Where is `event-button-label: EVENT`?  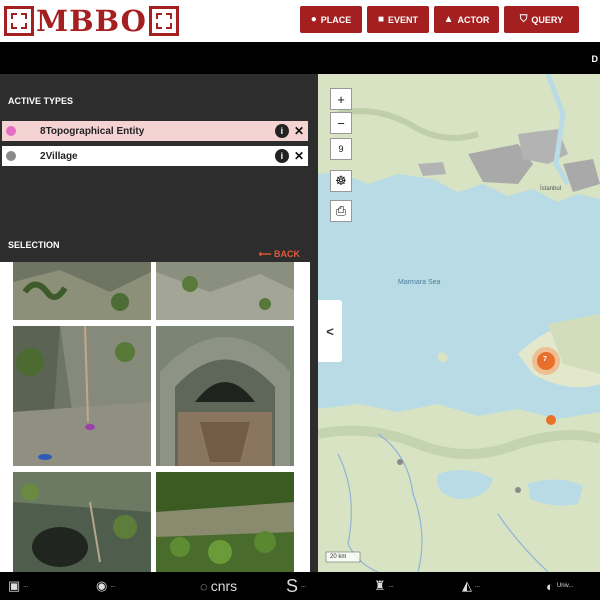 event-button-label: EVENT is located at coordinates (403, 19).